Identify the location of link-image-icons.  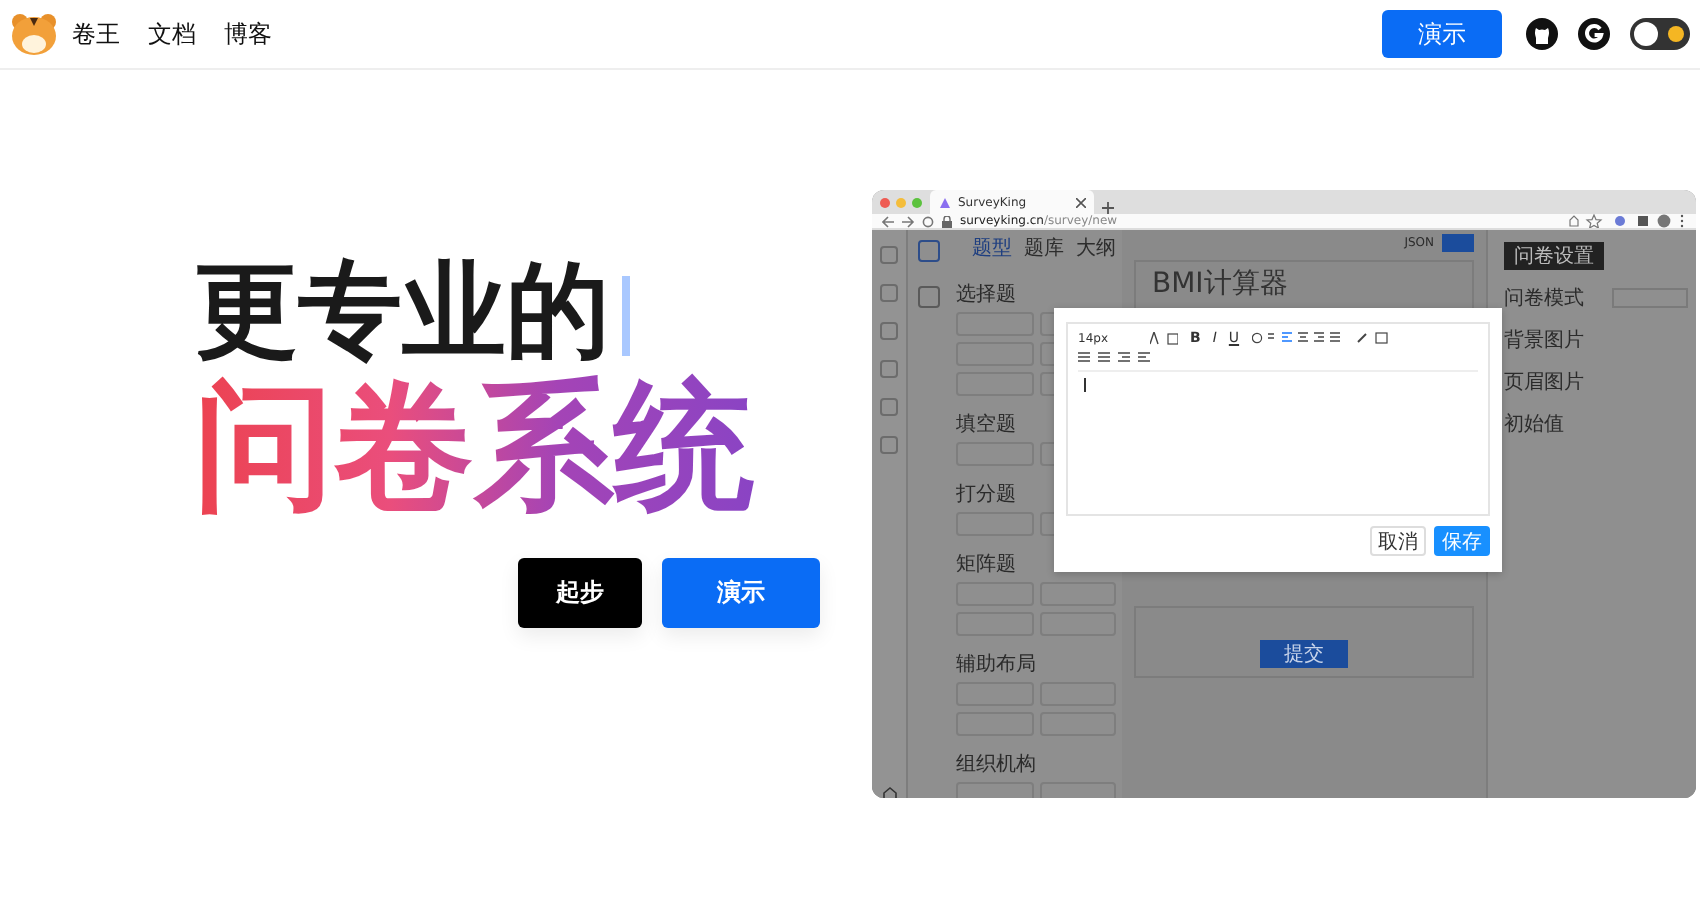
(1371, 338).